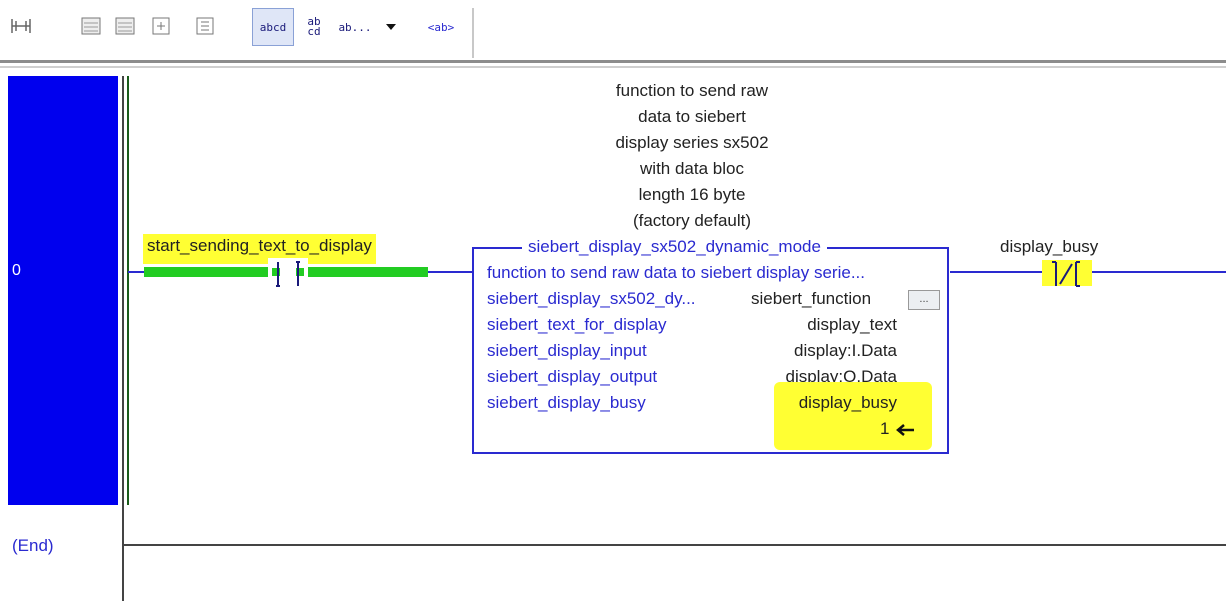 Image resolution: width=1226 pixels, height=601 pixels. I want to click on xio-contact-icon, so click(1066, 274).